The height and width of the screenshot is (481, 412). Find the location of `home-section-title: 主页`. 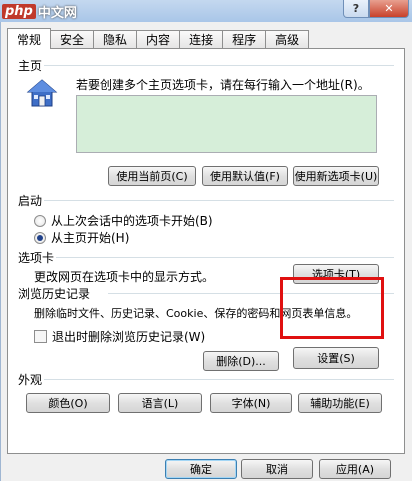

home-section-title: 主页 is located at coordinates (30, 66).